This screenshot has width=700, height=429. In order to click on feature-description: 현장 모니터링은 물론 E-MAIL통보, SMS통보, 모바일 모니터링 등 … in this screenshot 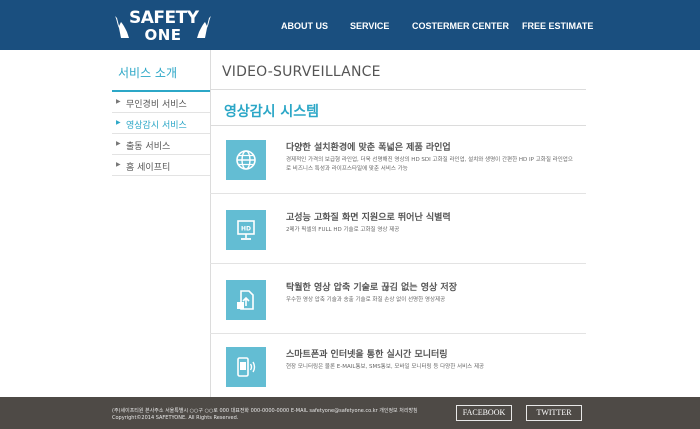, I will do `click(385, 367)`.